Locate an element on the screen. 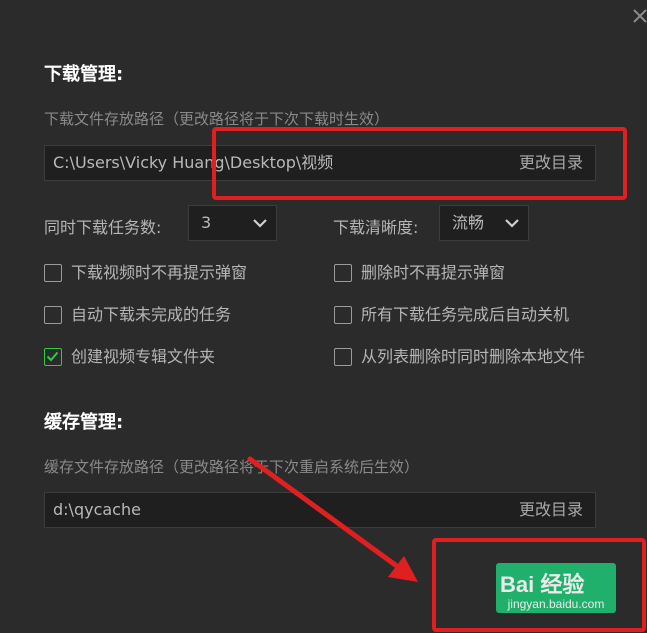 This screenshot has width=647, height=633. cache-change-dir-button: 更改目录 is located at coordinates (551, 510).